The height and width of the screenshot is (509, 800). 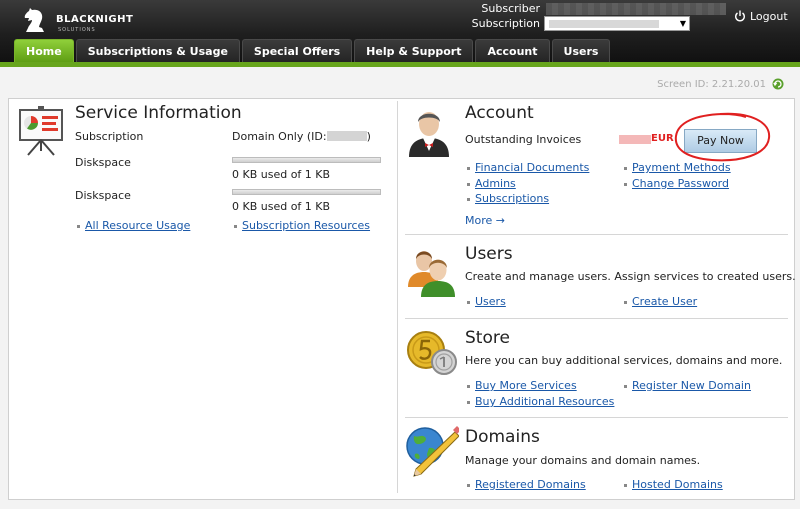 What do you see at coordinates (740, 16) in the screenshot?
I see `power-icon` at bounding box center [740, 16].